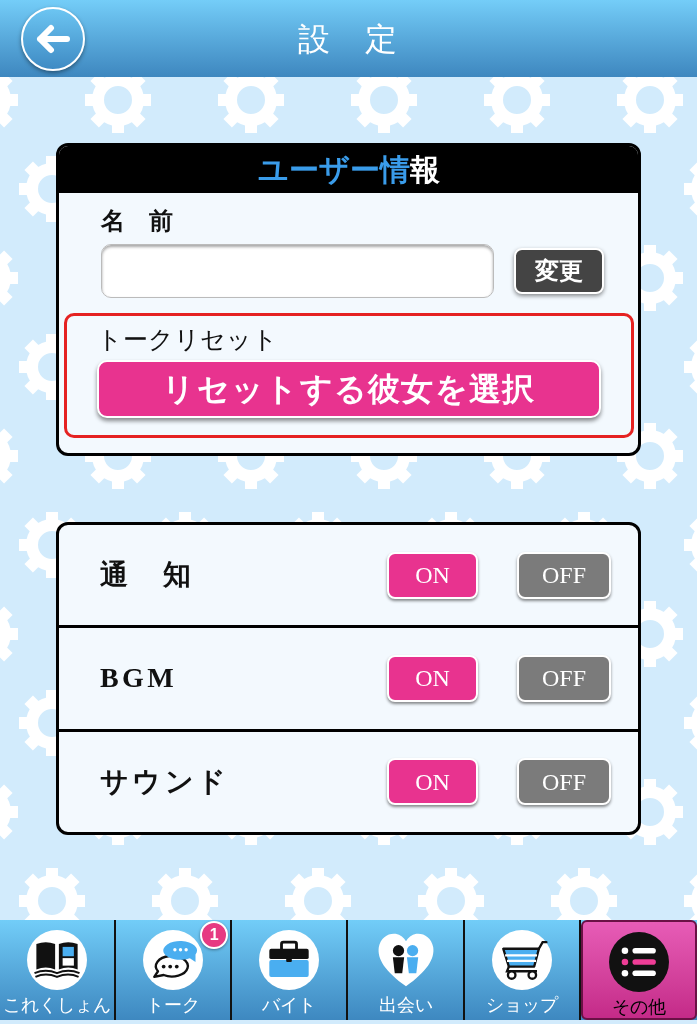 The height and width of the screenshot is (1024, 697). What do you see at coordinates (138, 678) in the screenshot?
I see `setting-label: BGM` at bounding box center [138, 678].